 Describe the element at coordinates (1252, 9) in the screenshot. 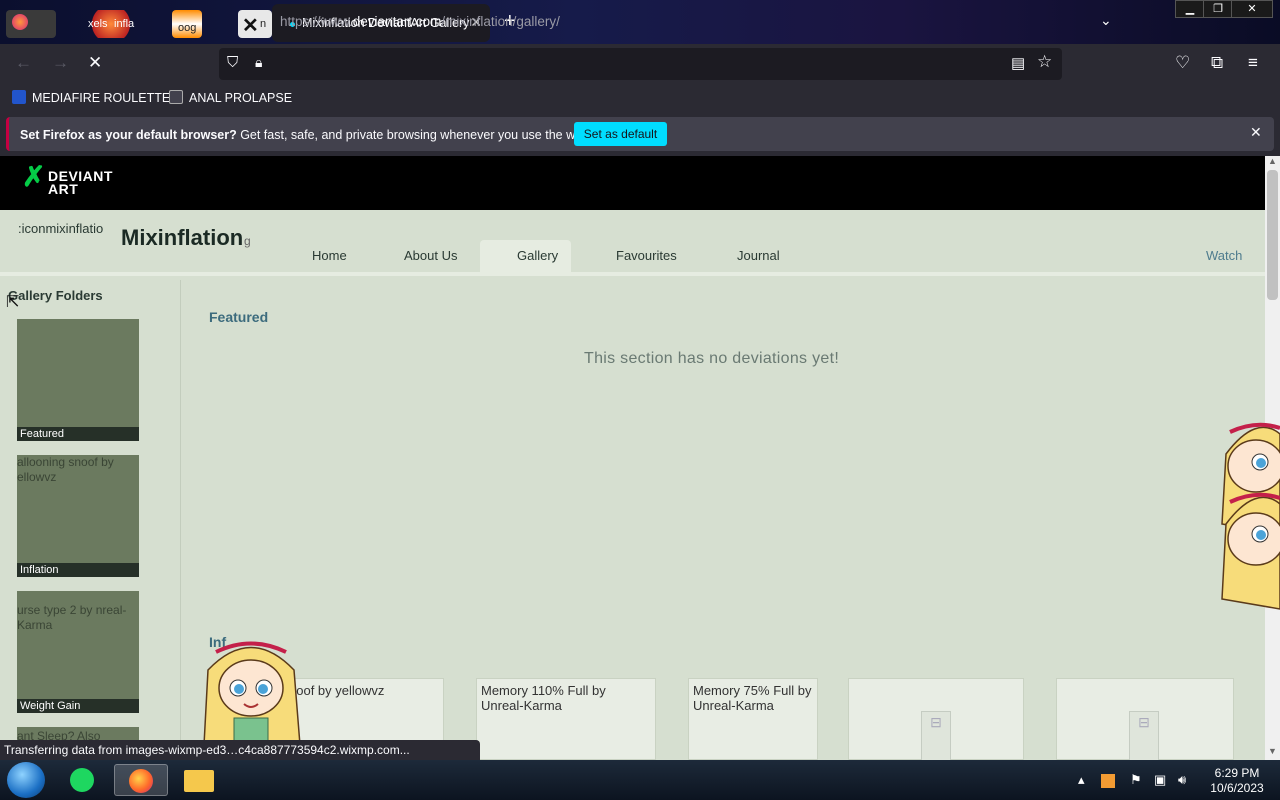

I see `close-window-icon: ✕` at that location.